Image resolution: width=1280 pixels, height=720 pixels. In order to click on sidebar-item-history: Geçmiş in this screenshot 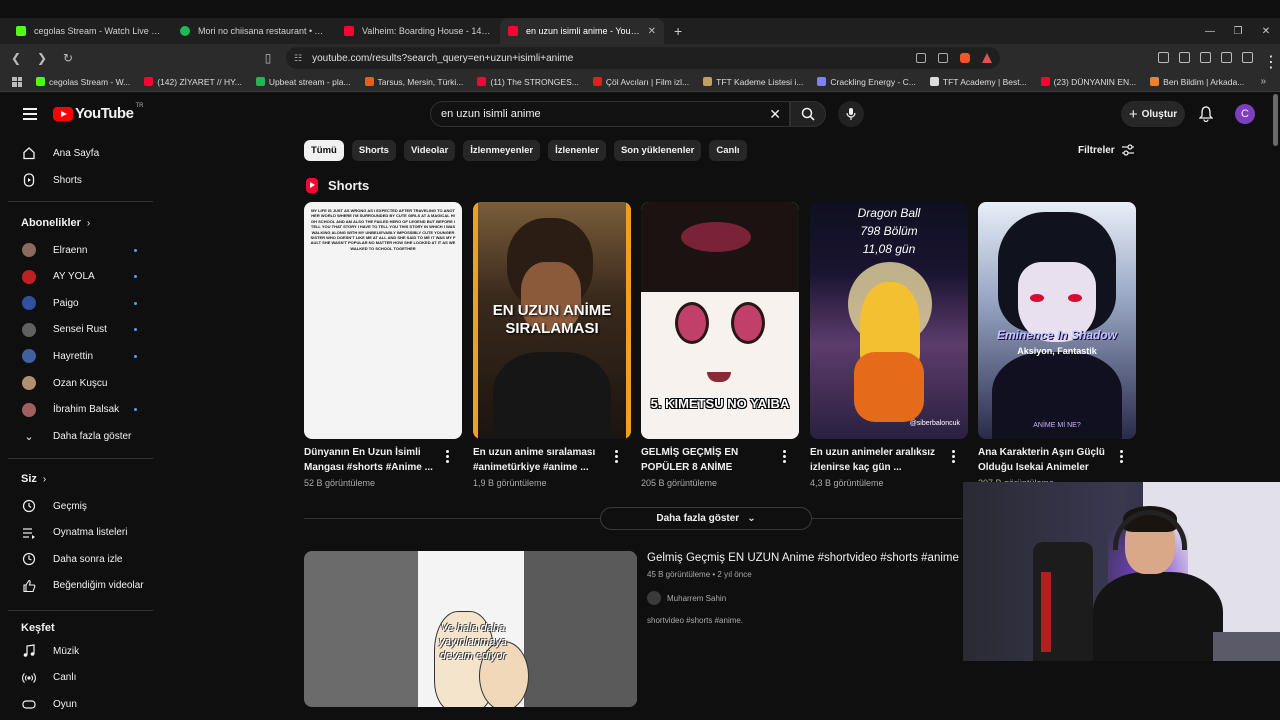, I will do `click(80, 506)`.